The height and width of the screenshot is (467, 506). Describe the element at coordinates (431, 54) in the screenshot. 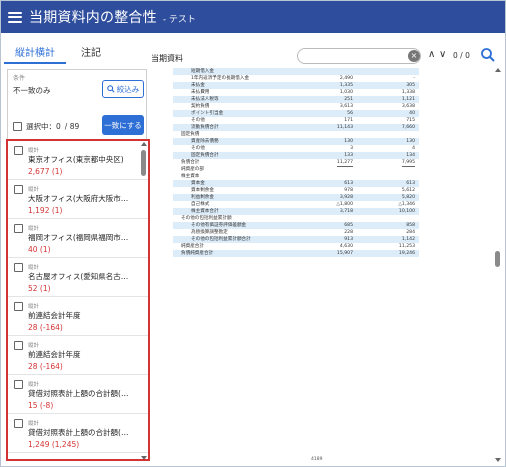

I see `previous-match-icon: ∧` at that location.